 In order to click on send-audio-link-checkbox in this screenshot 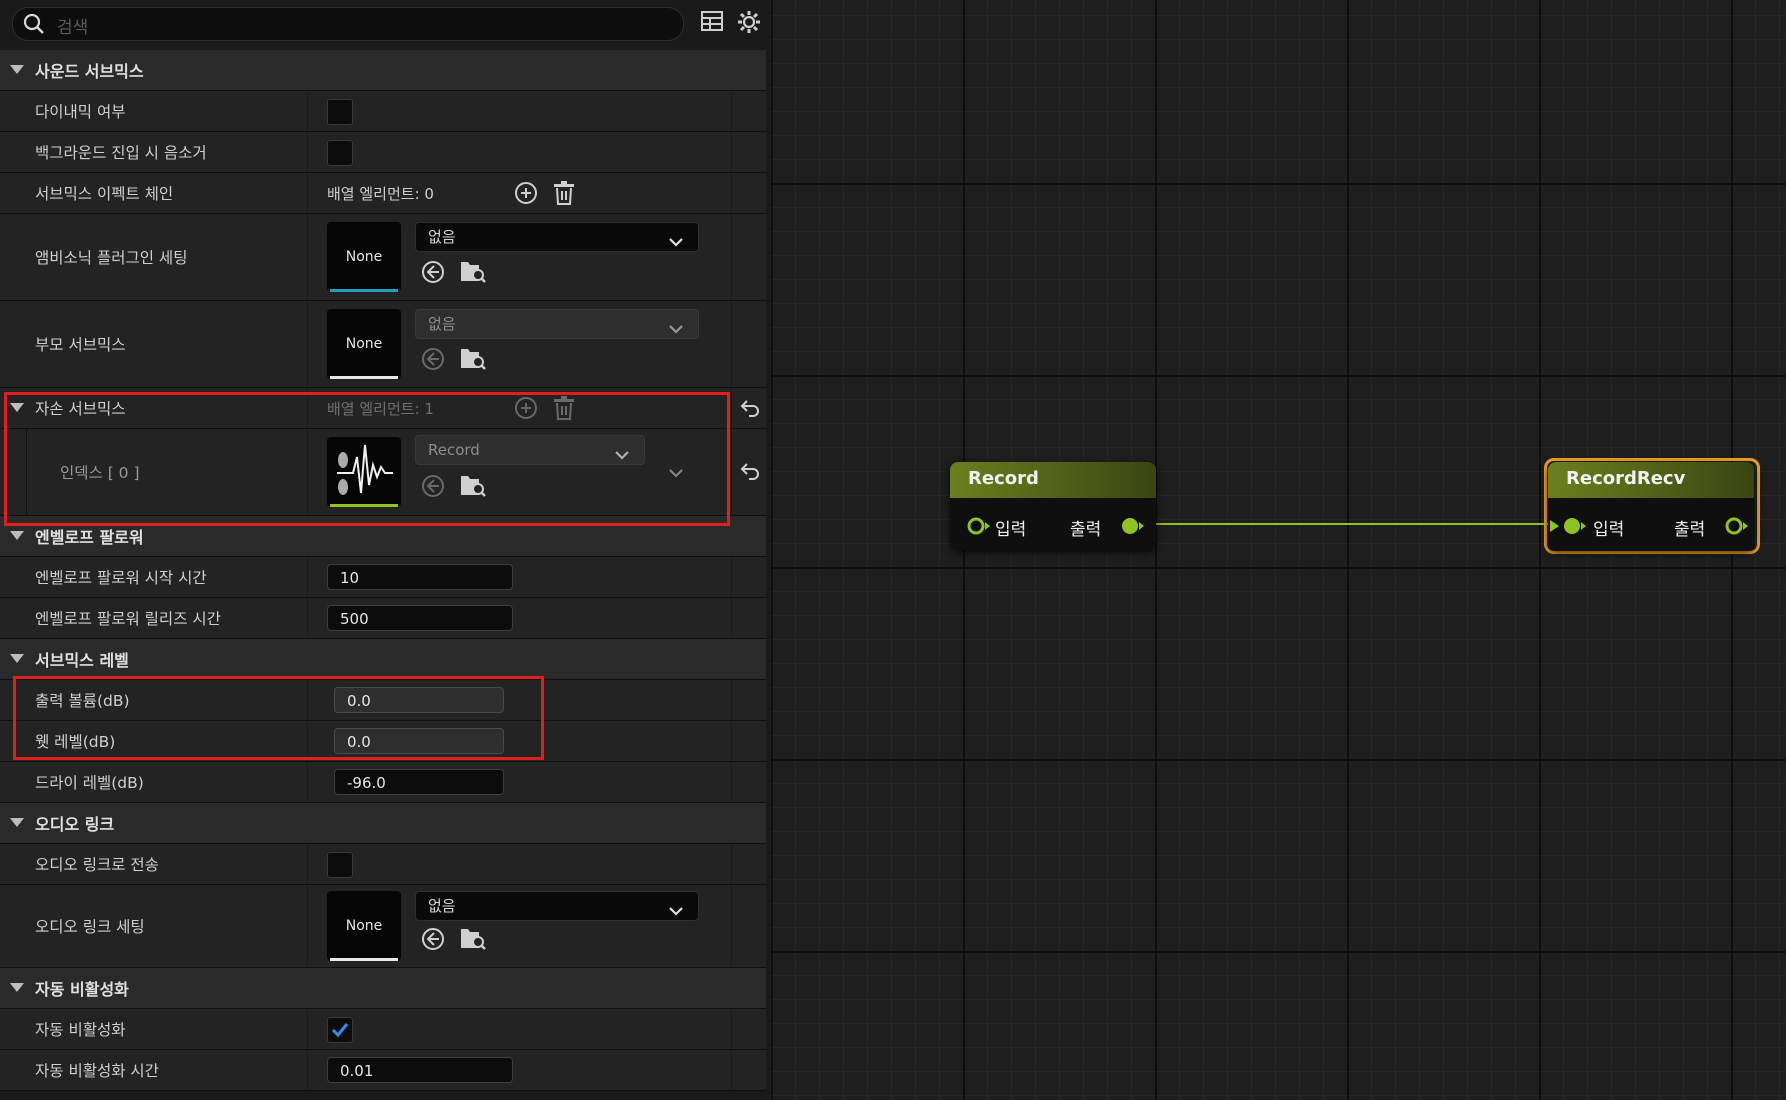, I will do `click(340, 865)`.